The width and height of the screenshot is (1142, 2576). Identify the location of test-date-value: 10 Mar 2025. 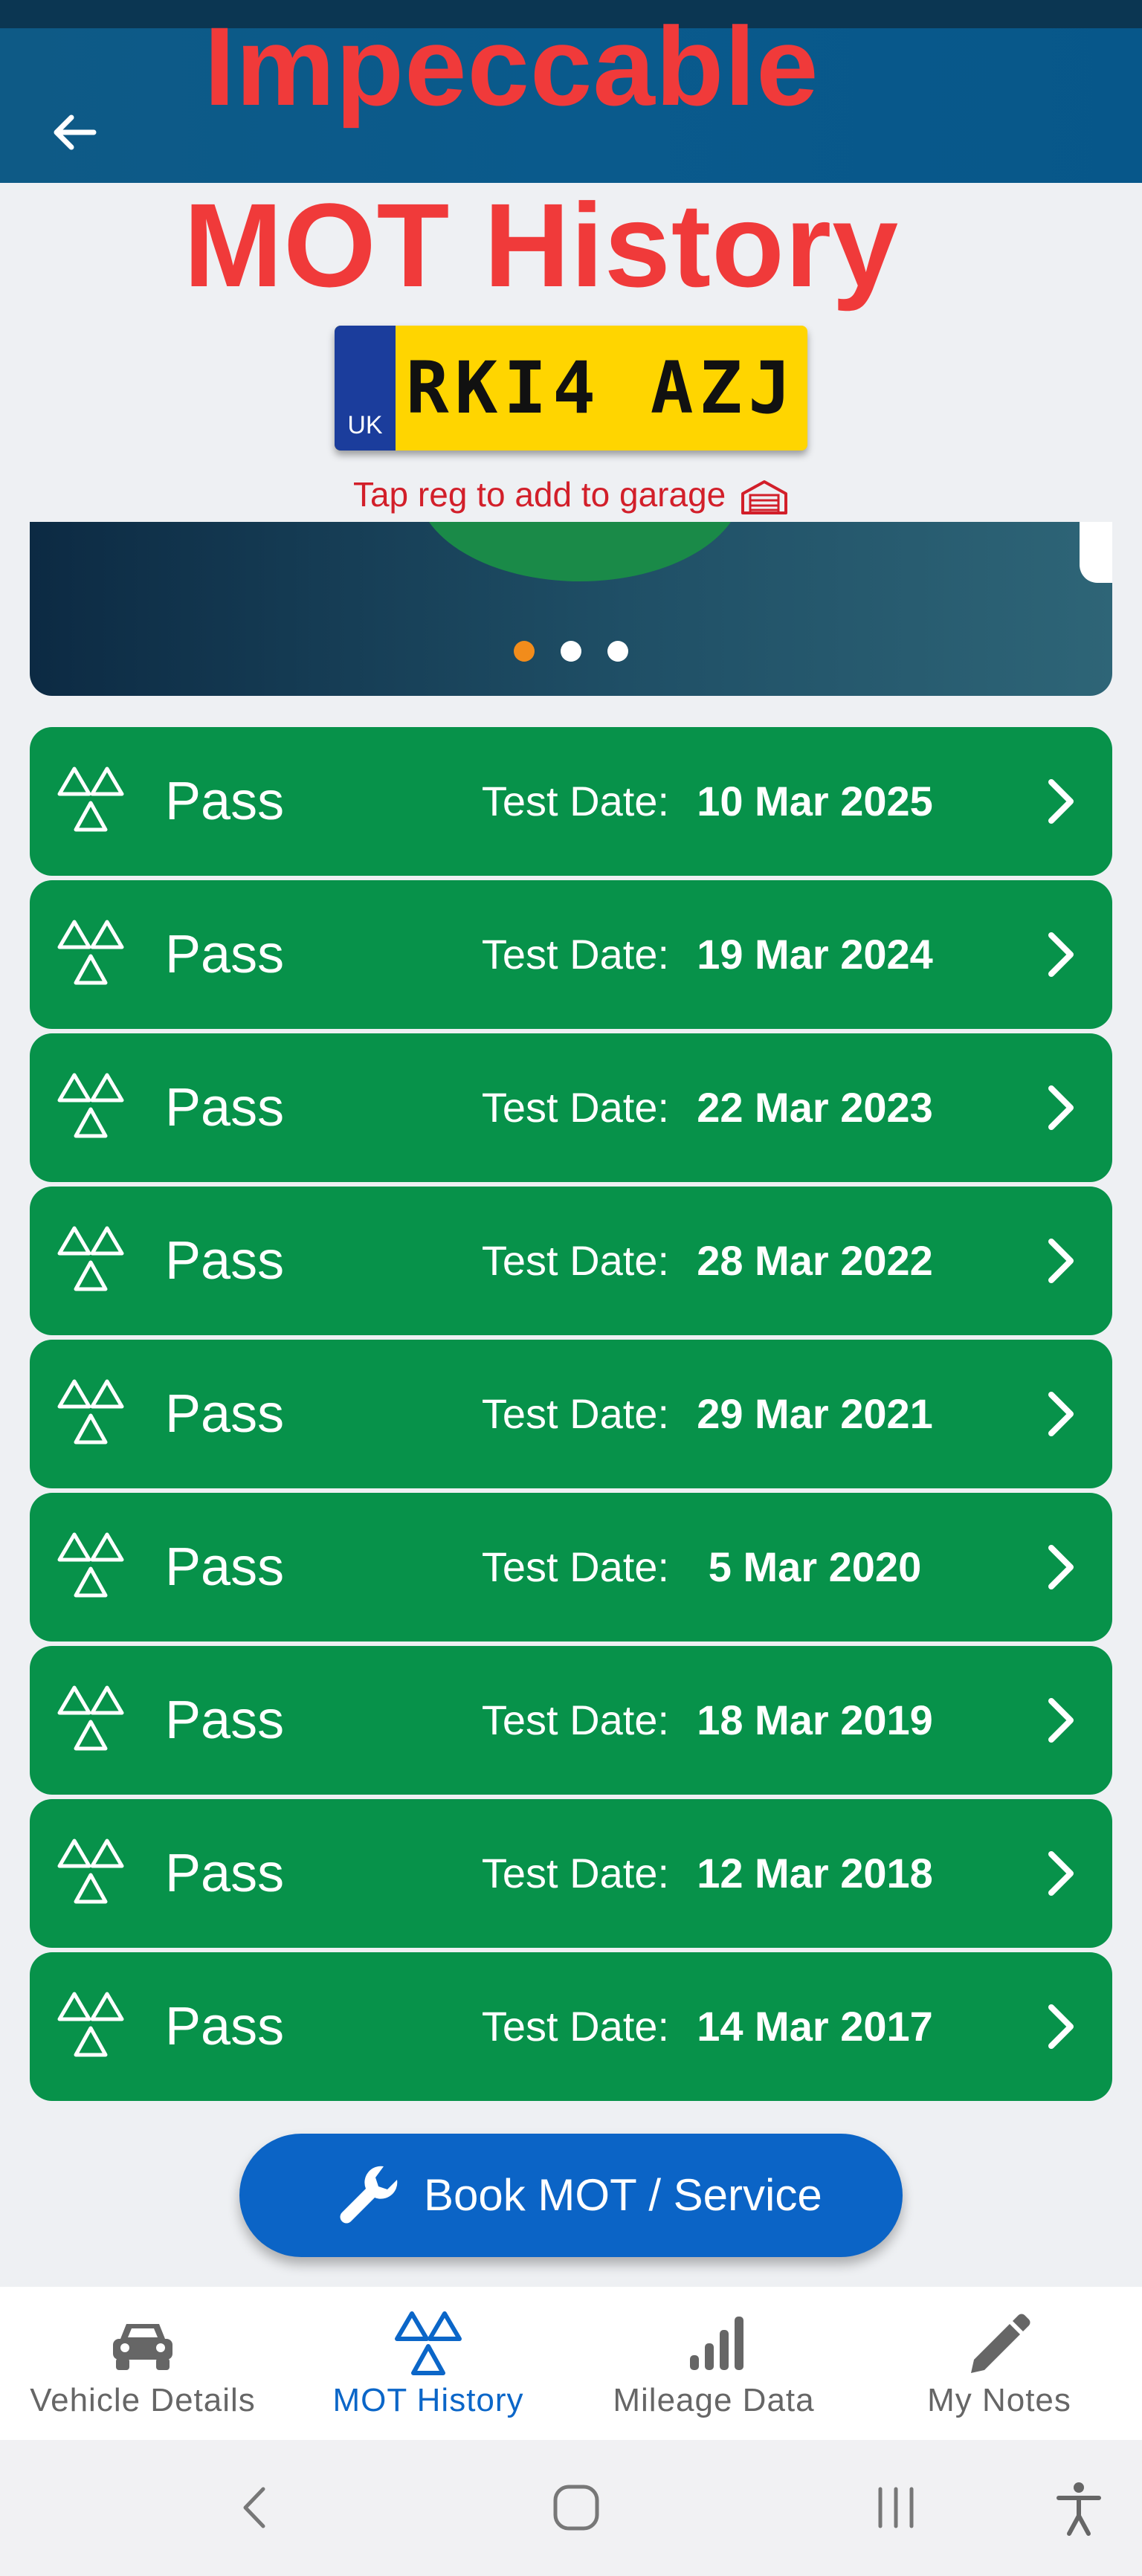
(815, 801).